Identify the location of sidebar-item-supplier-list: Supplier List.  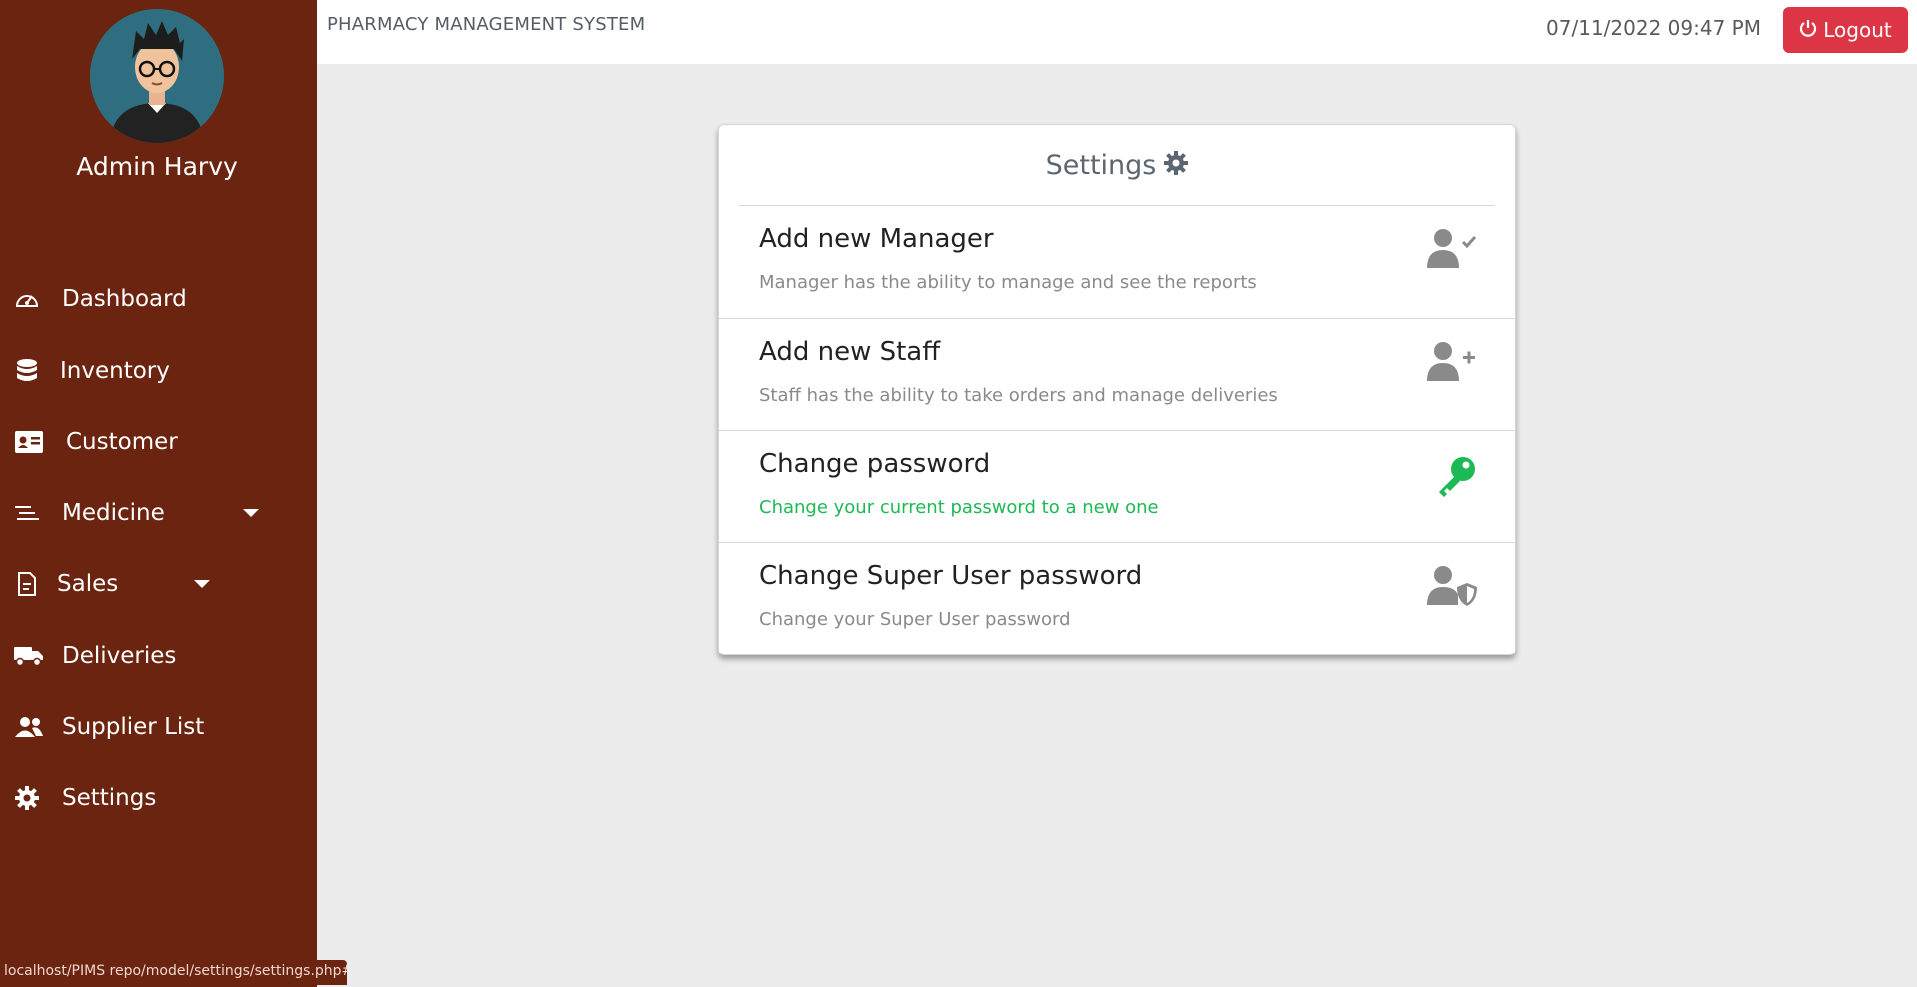
(158, 727).